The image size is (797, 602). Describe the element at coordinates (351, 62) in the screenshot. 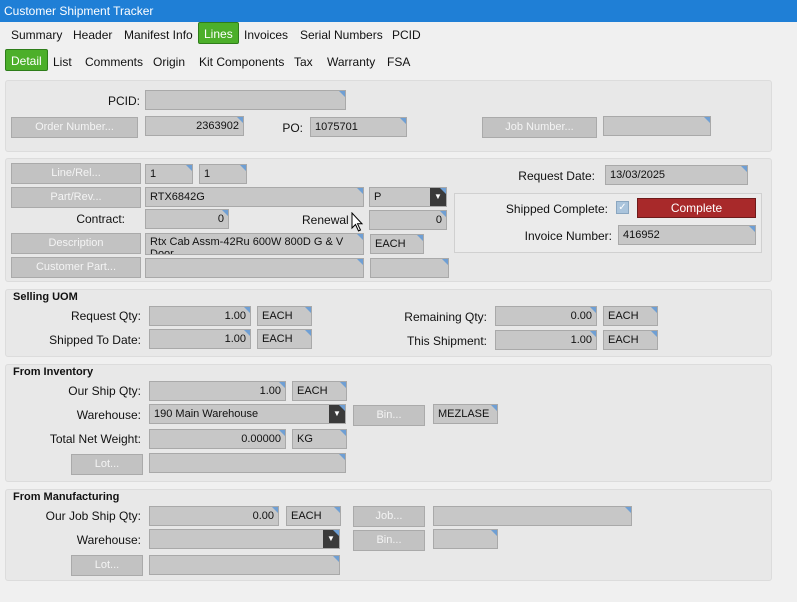

I see `tab-warranty: Warranty` at that location.